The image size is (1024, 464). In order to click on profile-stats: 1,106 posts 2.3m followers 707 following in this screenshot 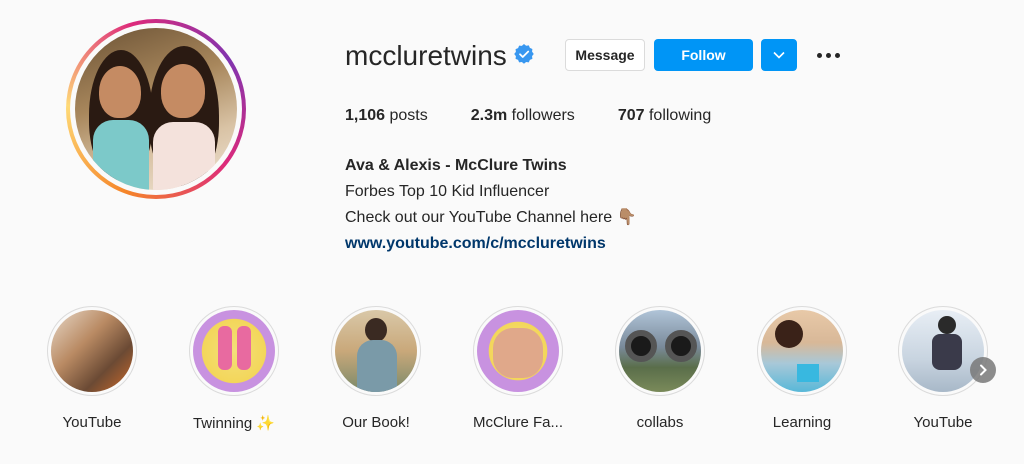, I will do `click(549, 116)`.